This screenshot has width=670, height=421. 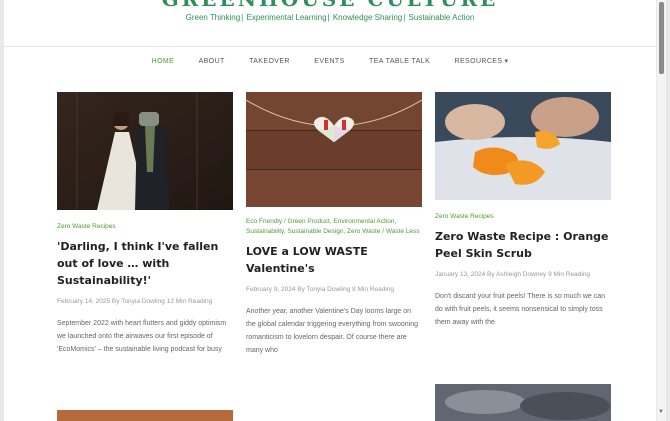 What do you see at coordinates (399, 61) in the screenshot?
I see `nav-tea-table-talk: TEA TABLE TALK` at bounding box center [399, 61].